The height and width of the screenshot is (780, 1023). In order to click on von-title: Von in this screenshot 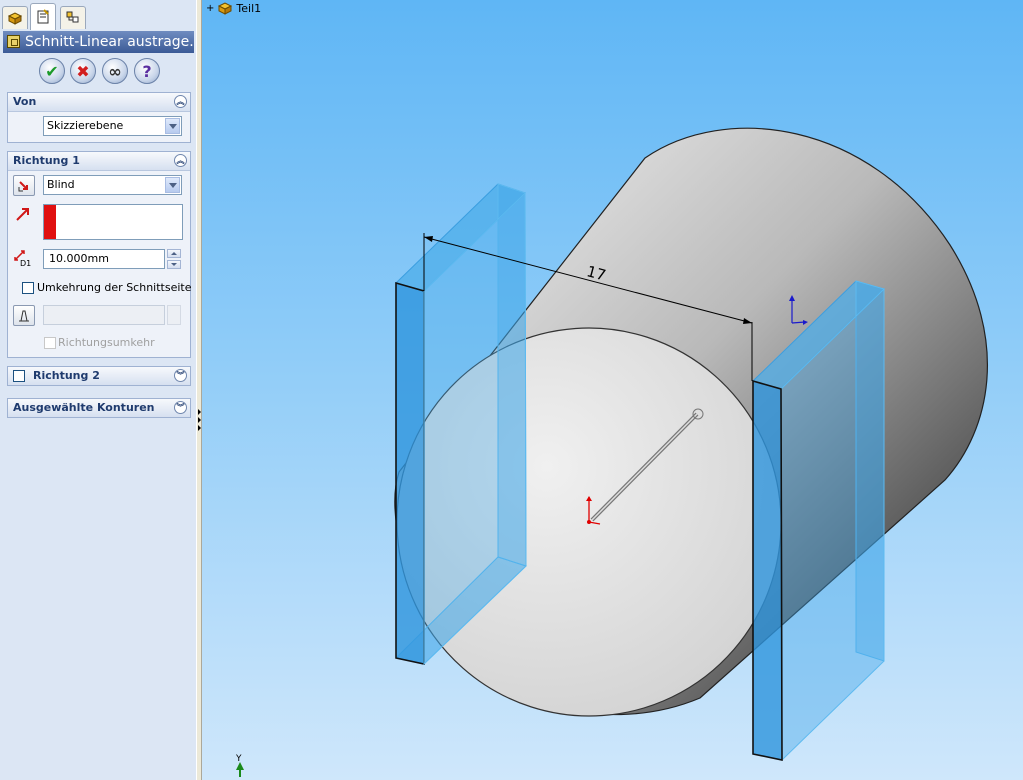, I will do `click(25, 101)`.